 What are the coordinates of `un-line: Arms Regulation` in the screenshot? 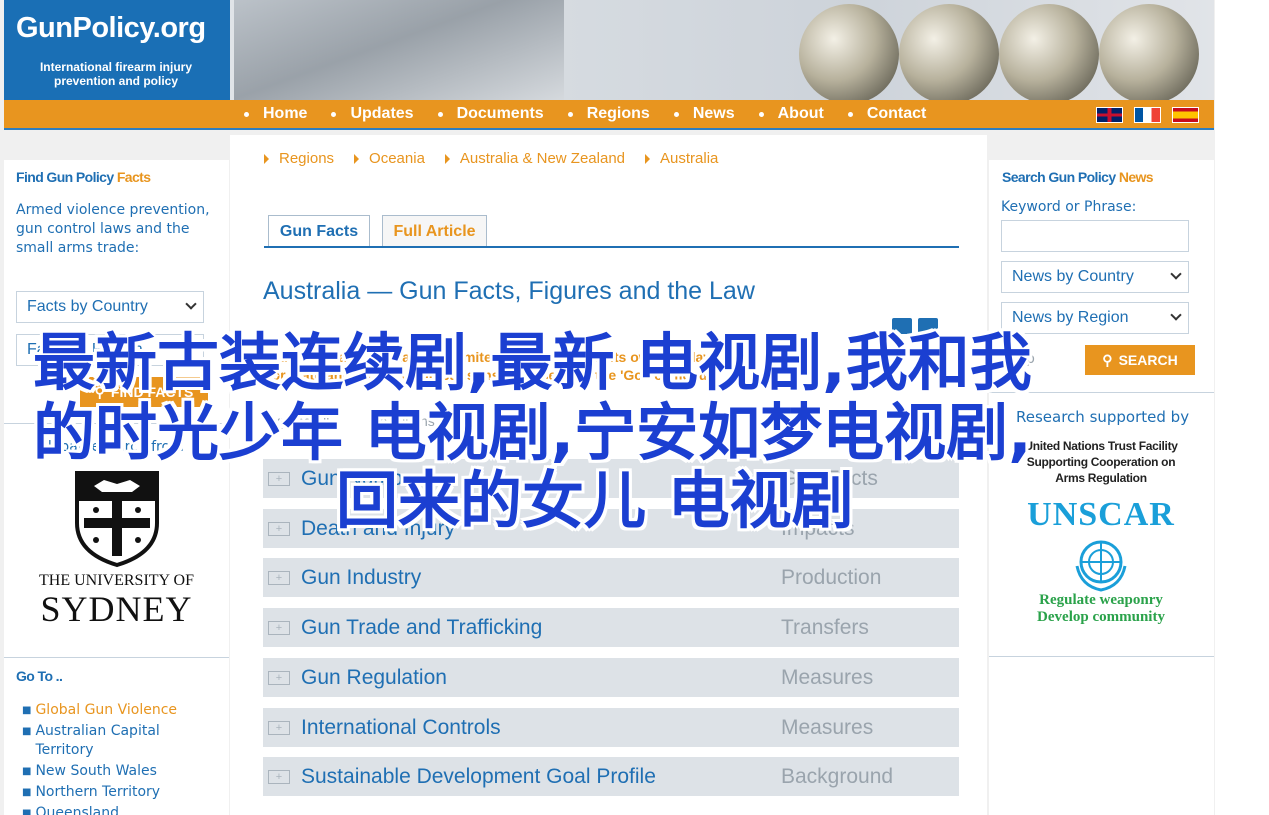 It's located at (1101, 478).